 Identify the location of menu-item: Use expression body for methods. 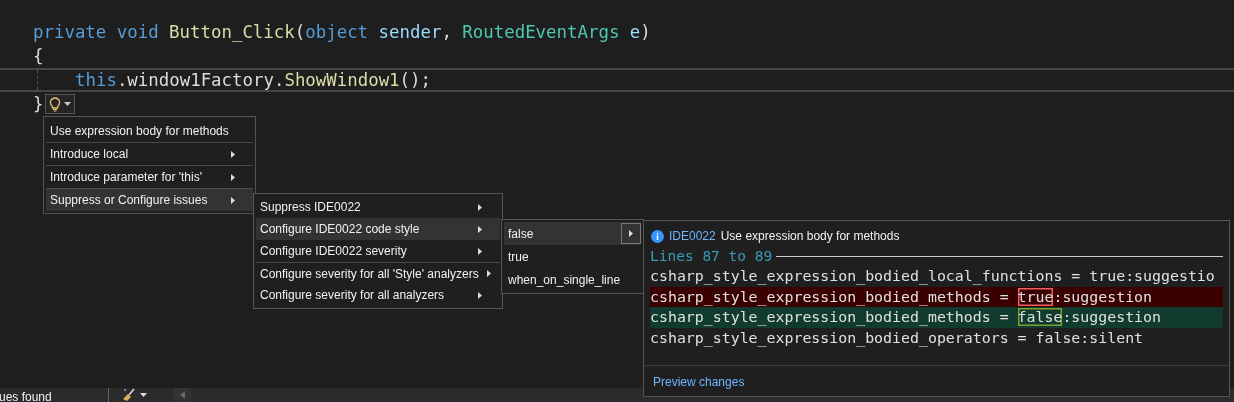
(149, 130).